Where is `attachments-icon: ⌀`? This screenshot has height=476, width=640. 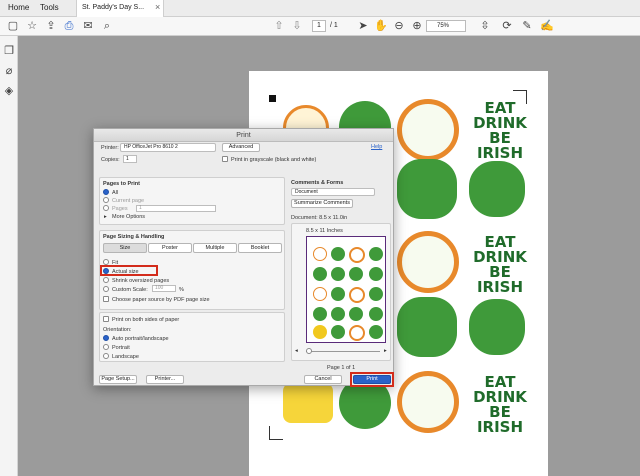 attachments-icon: ⌀ is located at coordinates (9, 71).